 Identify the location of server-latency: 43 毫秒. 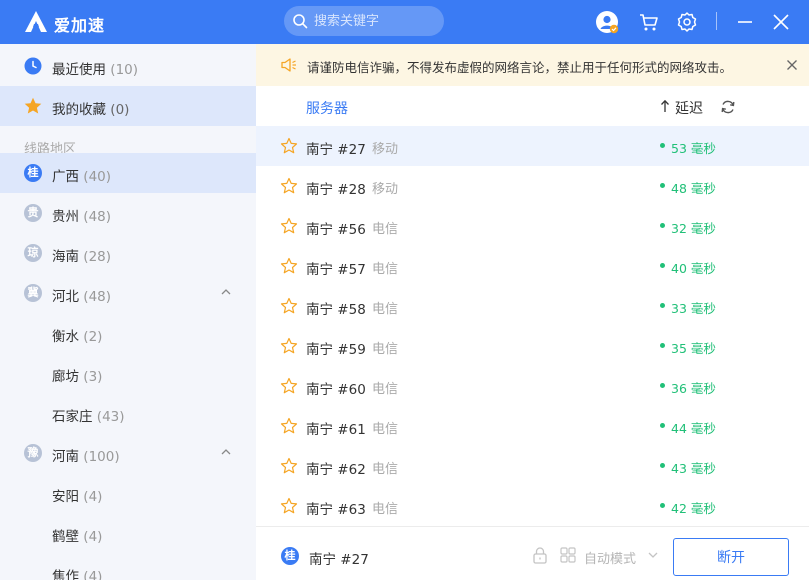
(693, 468).